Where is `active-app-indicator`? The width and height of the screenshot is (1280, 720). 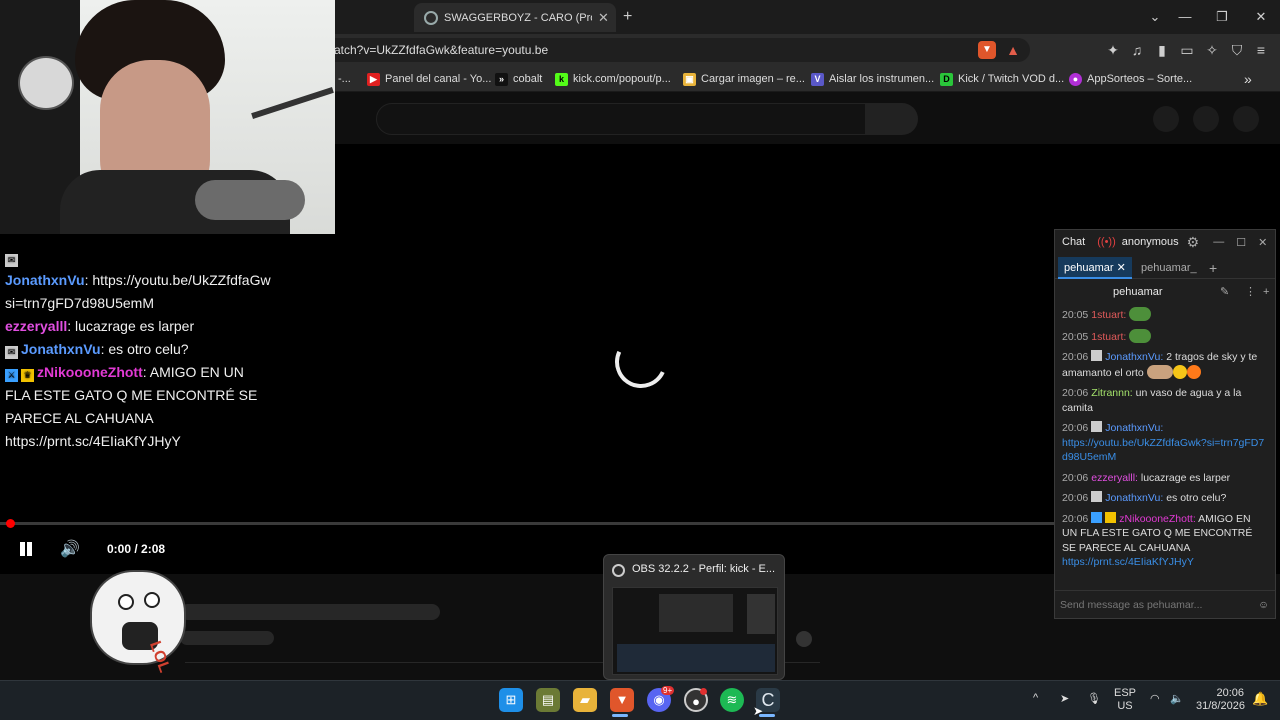
active-app-indicator is located at coordinates (767, 715).